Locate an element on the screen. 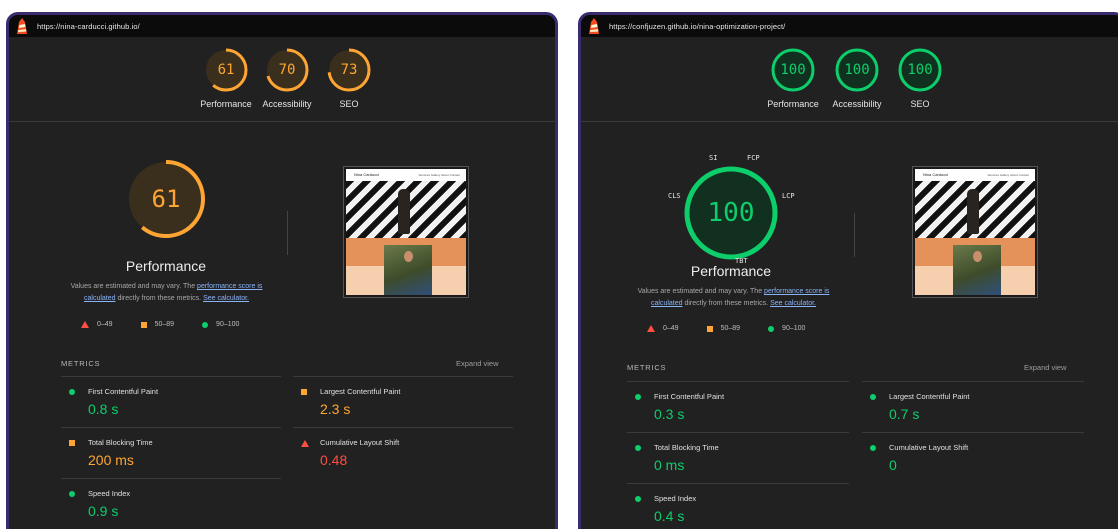  metric-value: 0.48 is located at coordinates (334, 460).